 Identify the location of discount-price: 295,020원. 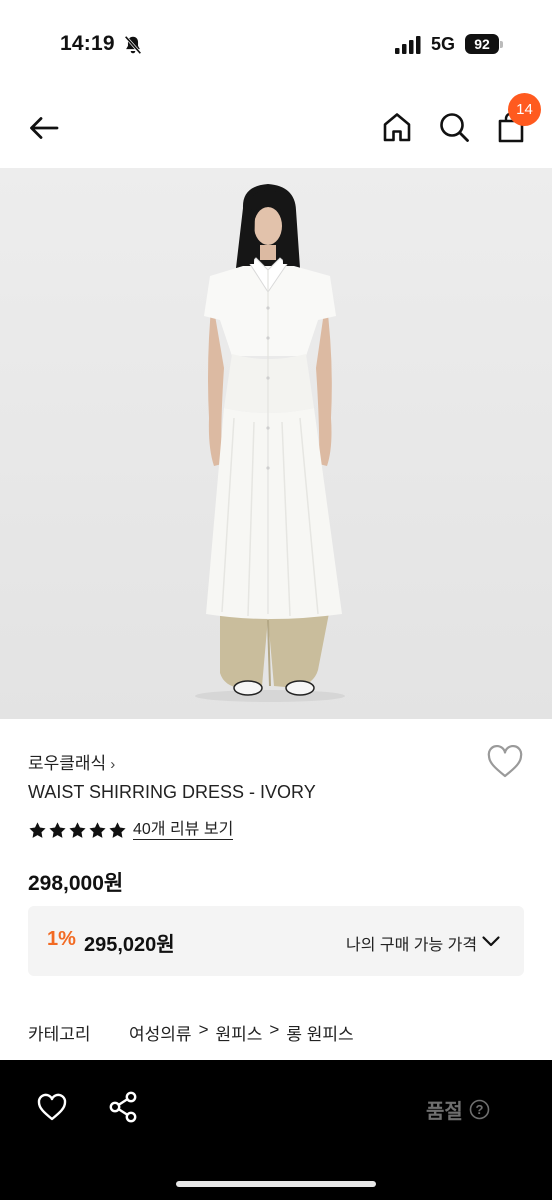
(129, 945).